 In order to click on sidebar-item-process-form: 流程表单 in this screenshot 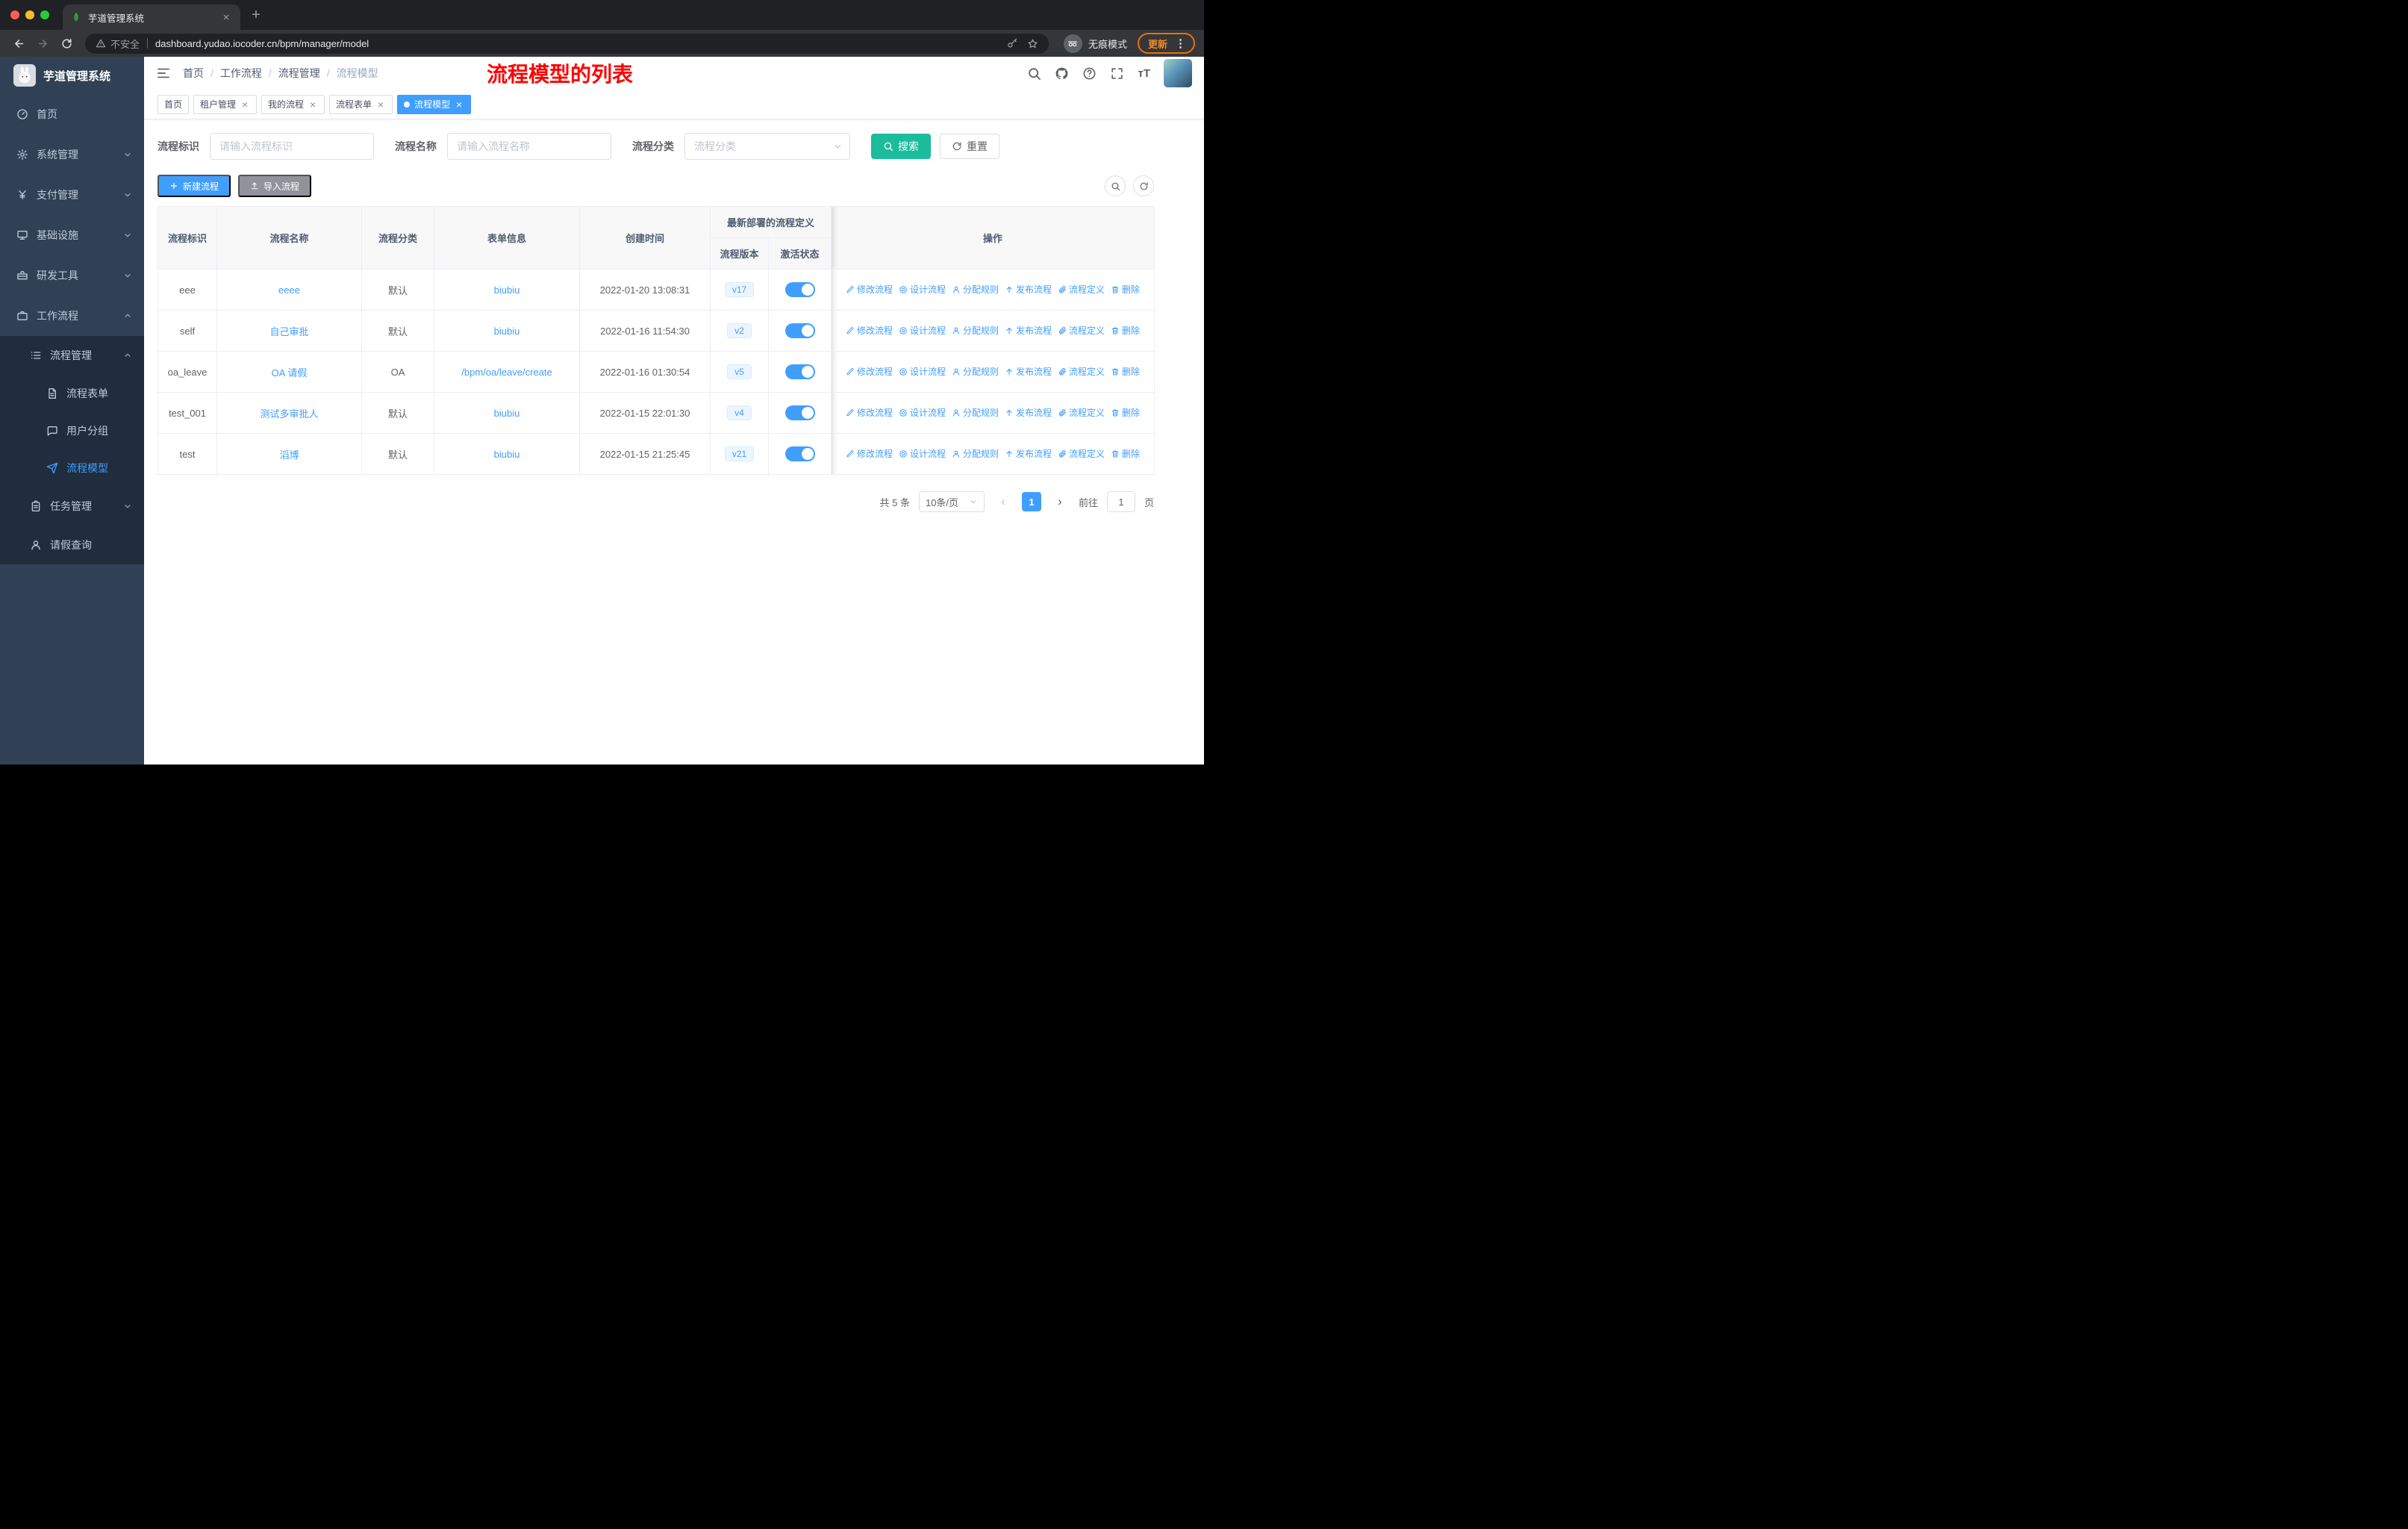, I will do `click(72, 394)`.